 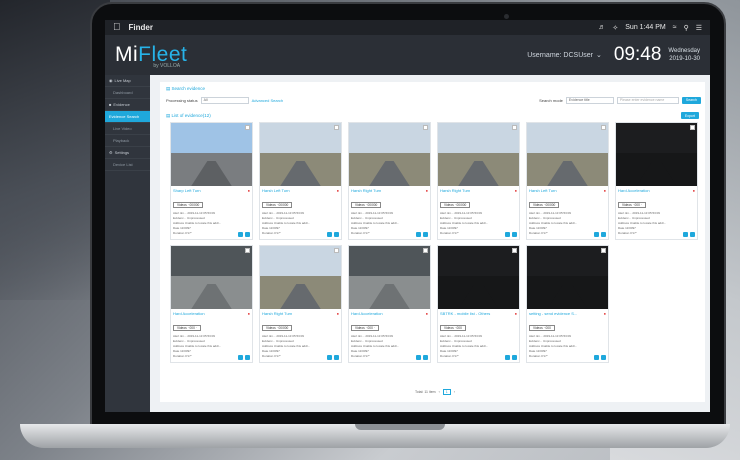 What do you see at coordinates (689, 115) in the screenshot?
I see `export-button: Export` at bounding box center [689, 115].